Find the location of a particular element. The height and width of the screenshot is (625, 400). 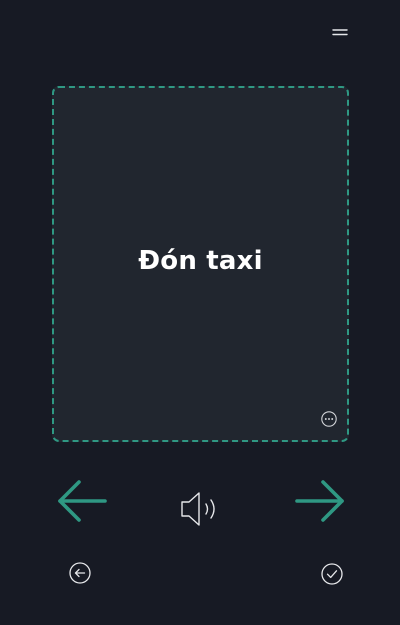

speaker-icon is located at coordinates (198, 509).